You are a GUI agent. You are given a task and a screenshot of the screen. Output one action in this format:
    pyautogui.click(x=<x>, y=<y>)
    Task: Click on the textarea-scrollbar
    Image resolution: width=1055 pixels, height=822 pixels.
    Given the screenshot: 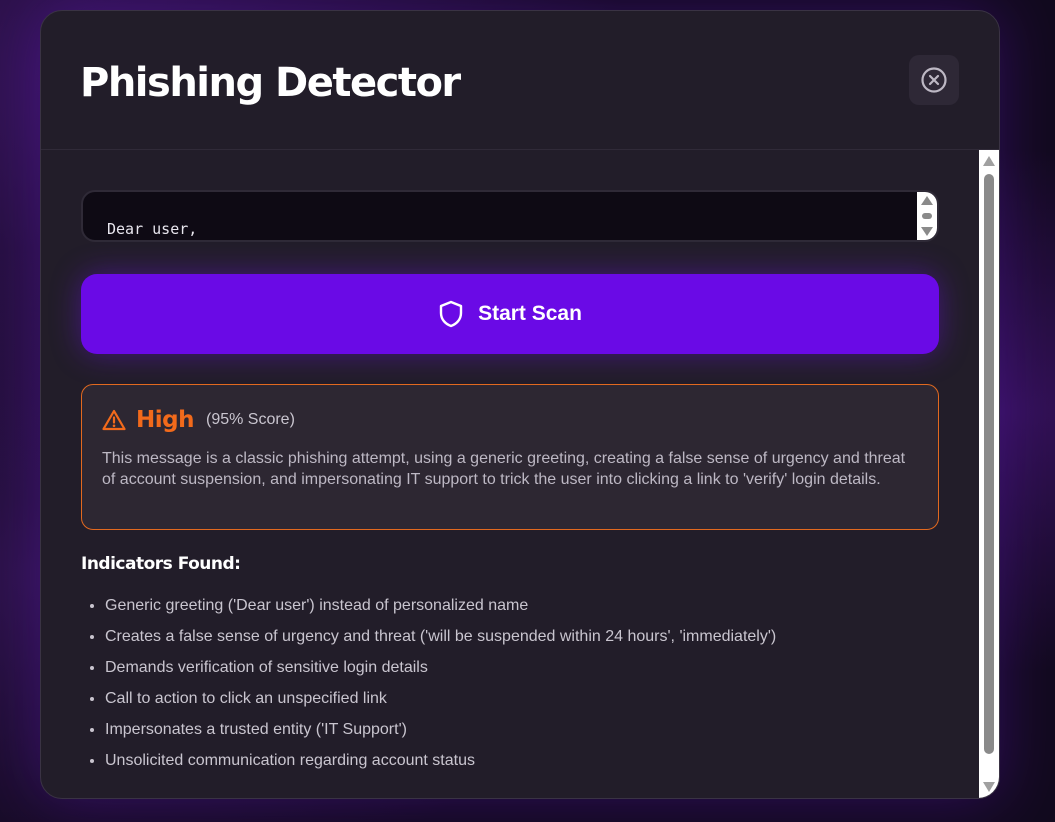 What is the action you would take?
    pyautogui.click(x=927, y=216)
    